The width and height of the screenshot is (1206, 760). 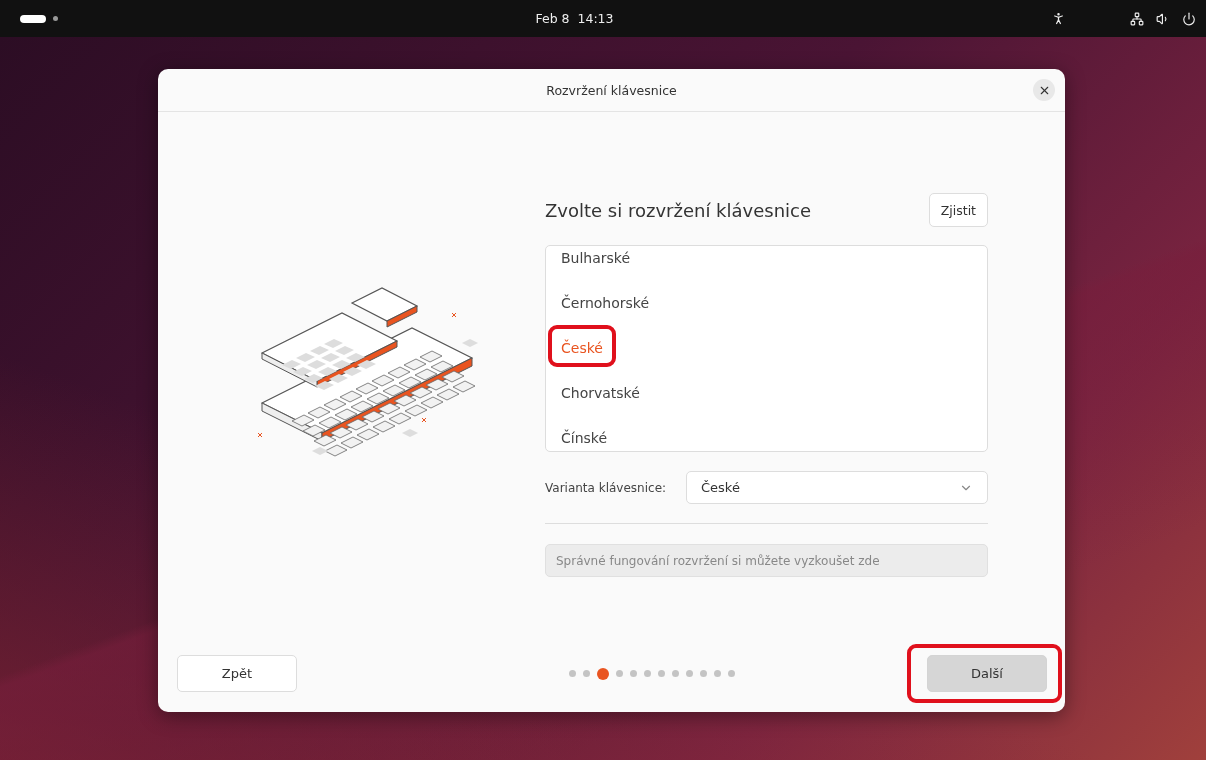 What do you see at coordinates (600, 392) in the screenshot?
I see `layout-item: Chorvatské` at bounding box center [600, 392].